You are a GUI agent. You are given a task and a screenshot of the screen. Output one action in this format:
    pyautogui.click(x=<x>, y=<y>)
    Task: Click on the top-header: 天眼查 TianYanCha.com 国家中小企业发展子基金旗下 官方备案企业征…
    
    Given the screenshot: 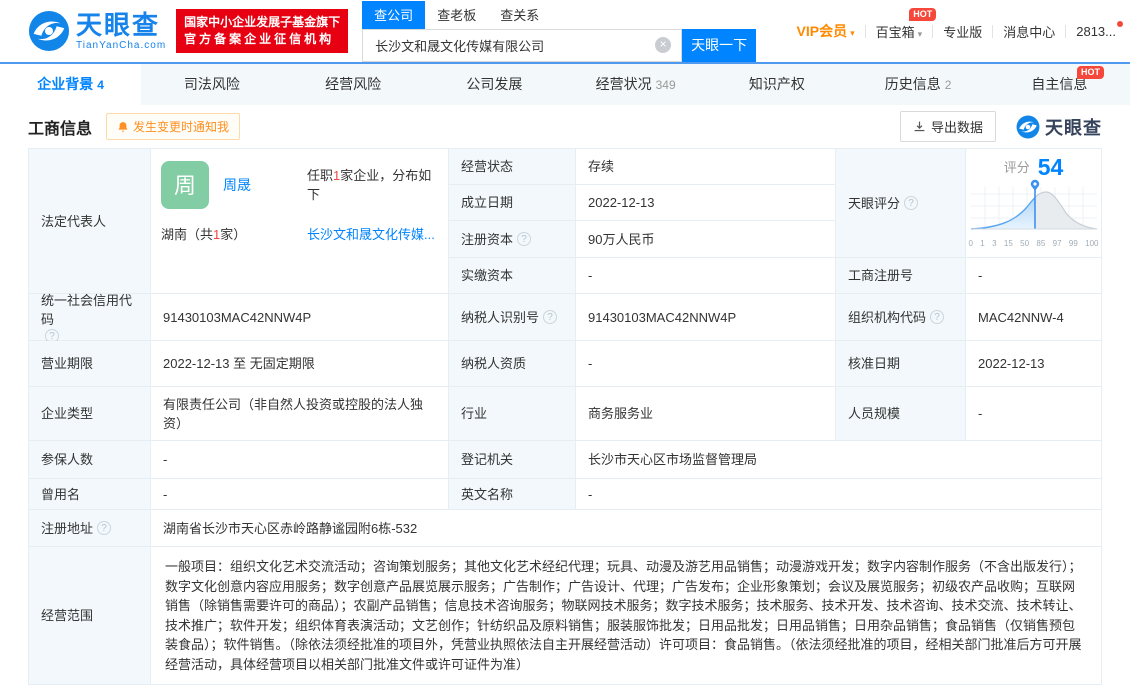 What is the action you would take?
    pyautogui.click(x=565, y=31)
    